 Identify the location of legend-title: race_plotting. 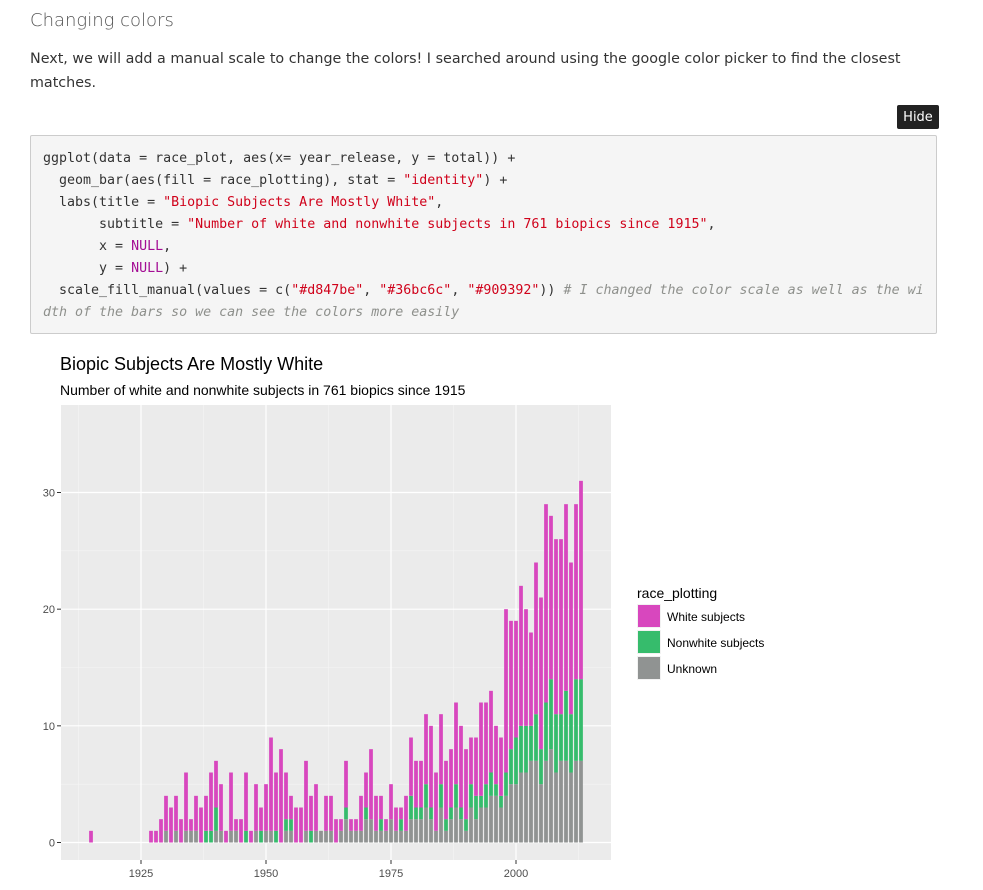
(677, 593).